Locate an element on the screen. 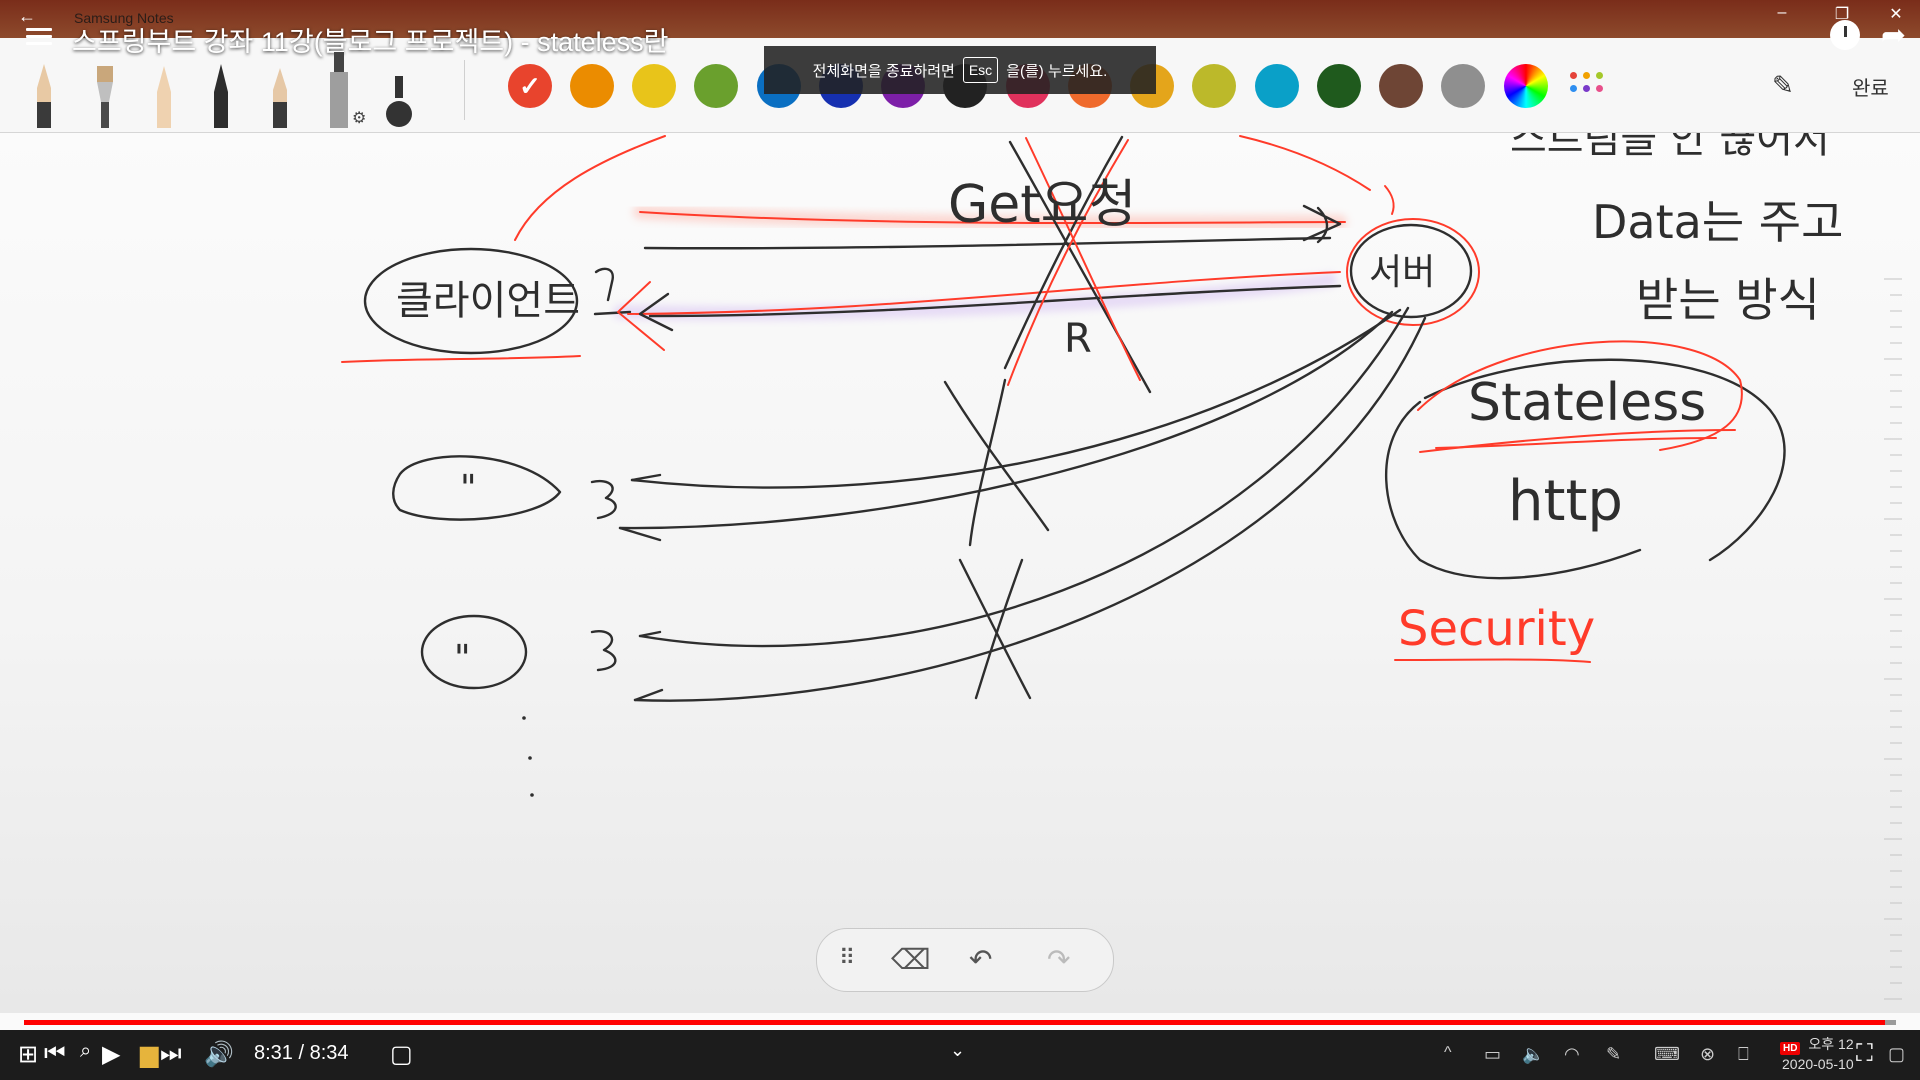 This screenshot has height=1080, width=1920. get-request-label: Get요청 is located at coordinates (1042, 205).